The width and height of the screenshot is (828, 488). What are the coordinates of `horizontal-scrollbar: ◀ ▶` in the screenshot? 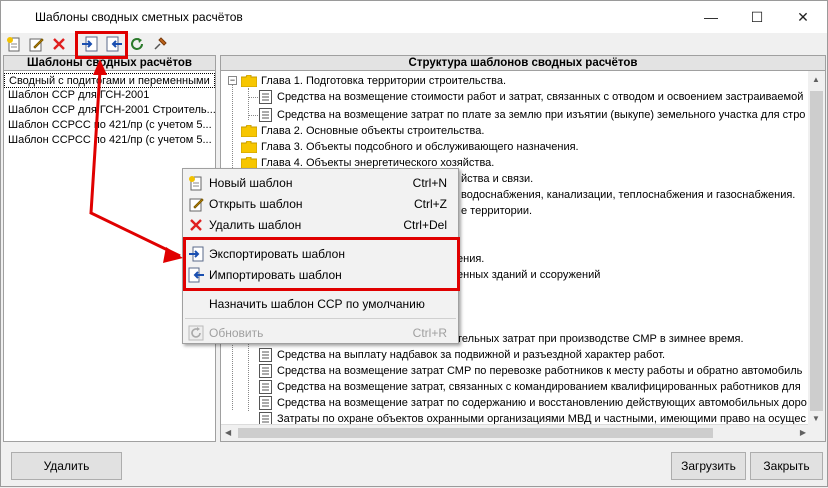 It's located at (515, 432).